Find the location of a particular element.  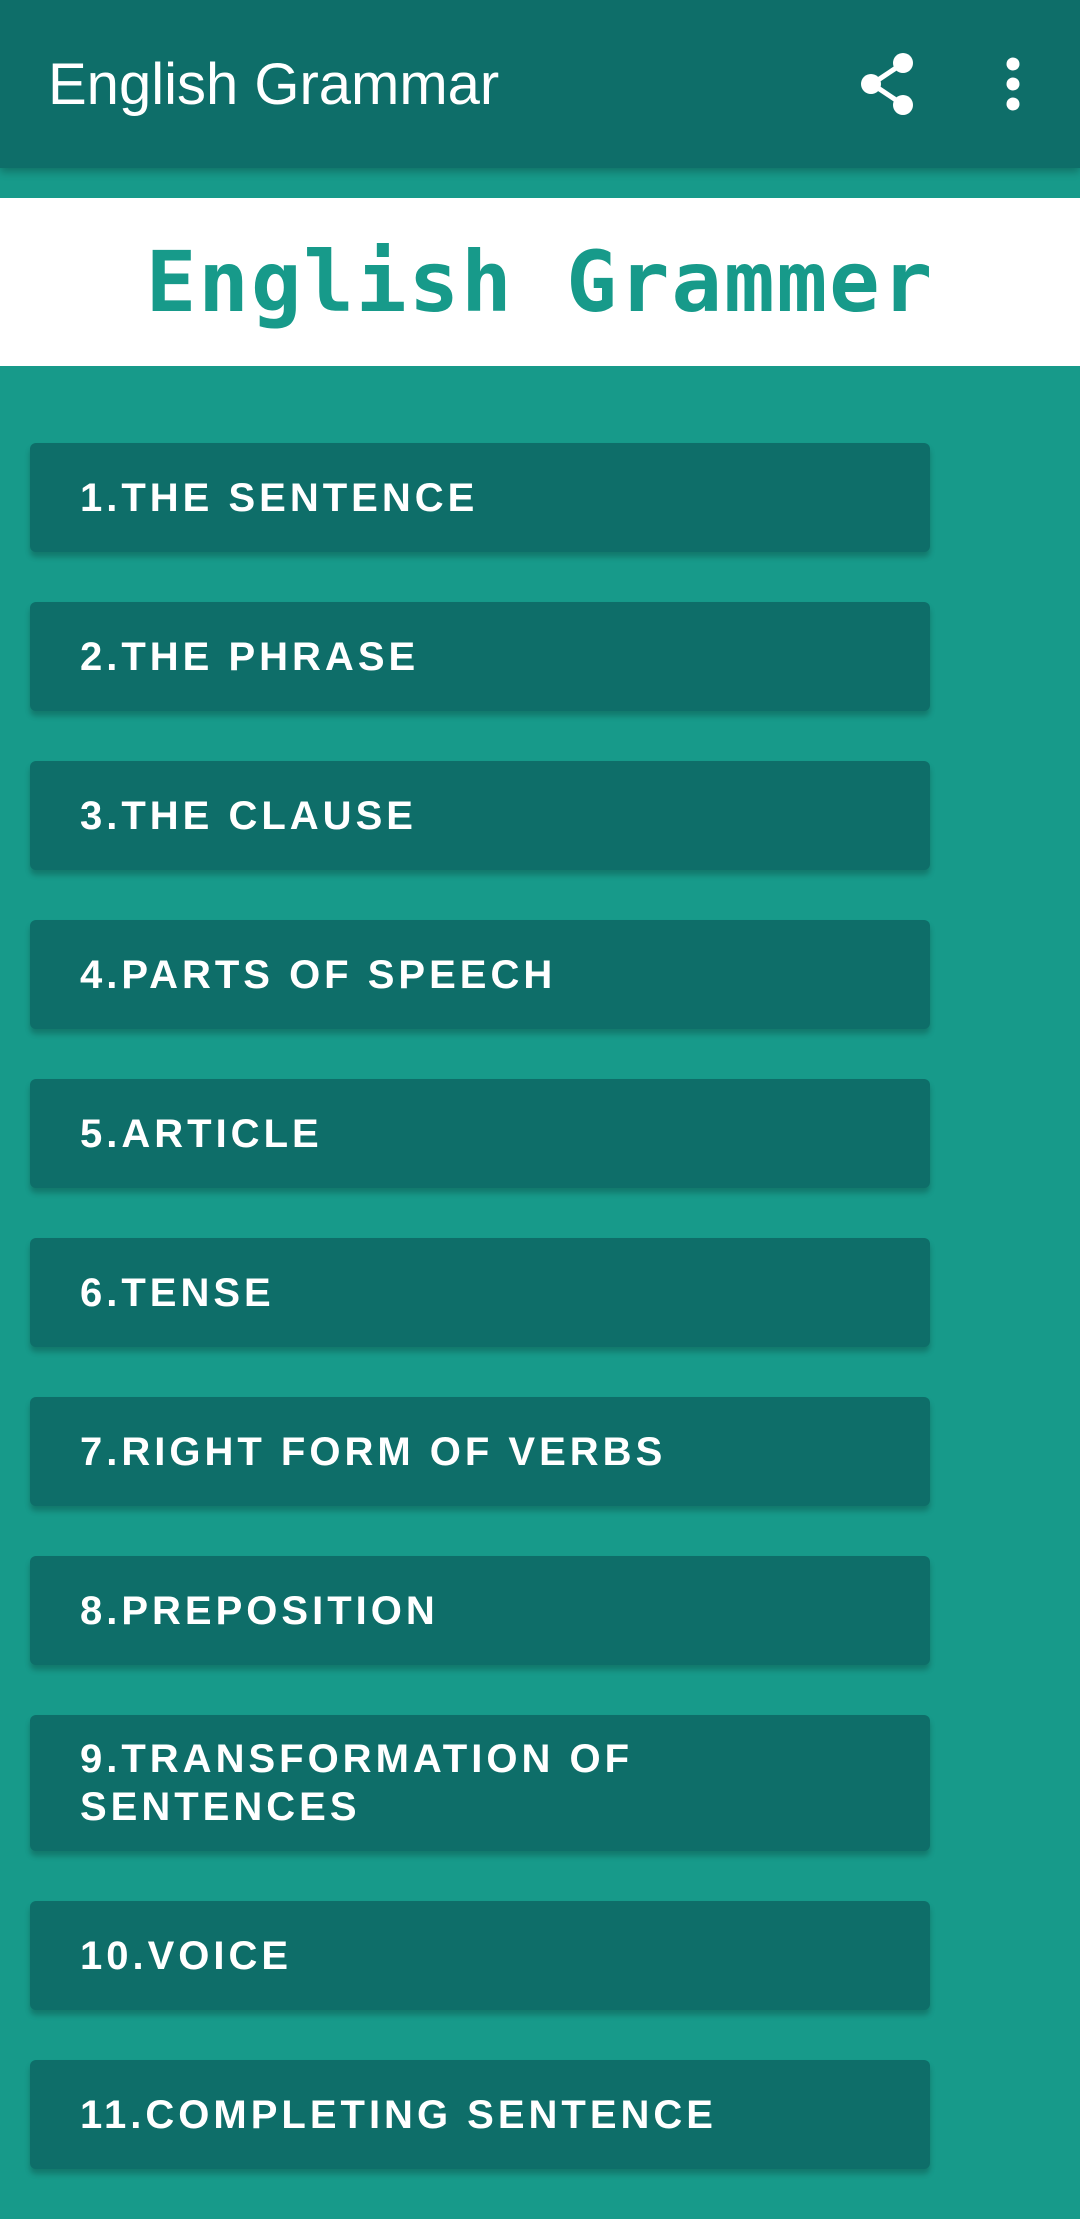

topic-item-phrase: 2.THE PHRASE is located at coordinates (480, 656).